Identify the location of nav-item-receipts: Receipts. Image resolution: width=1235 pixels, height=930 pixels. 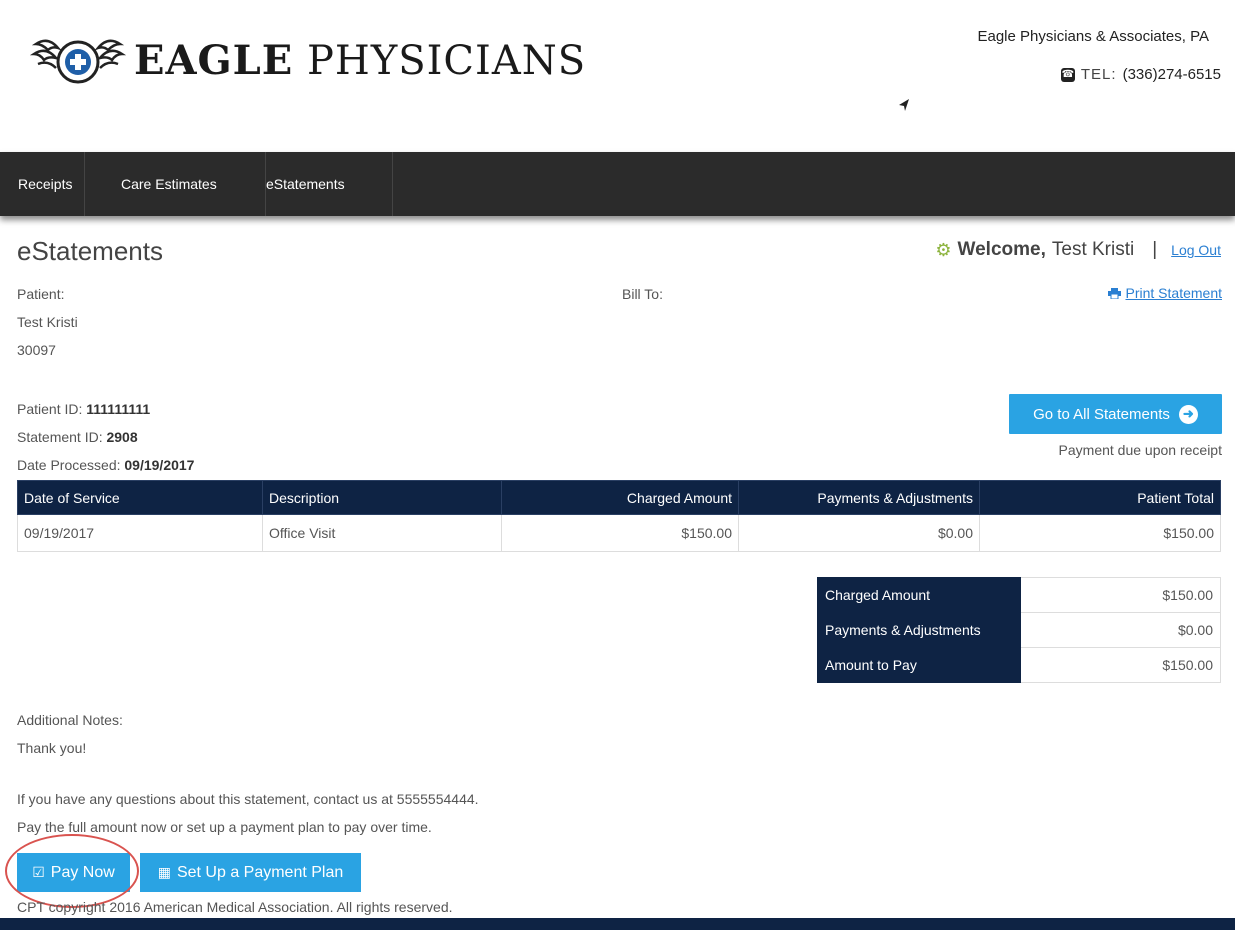
(42, 184).